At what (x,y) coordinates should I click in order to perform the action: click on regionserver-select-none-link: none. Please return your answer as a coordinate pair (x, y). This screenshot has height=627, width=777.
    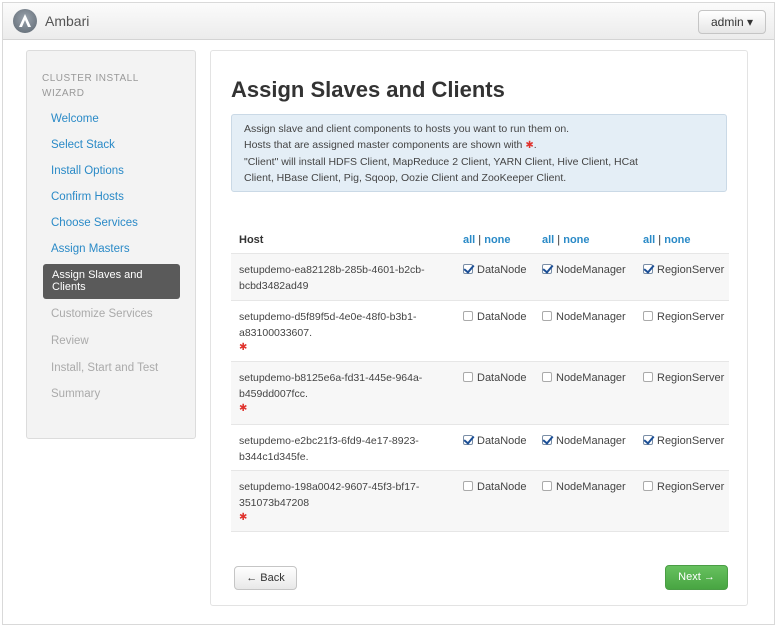
    Looking at the image, I should click on (677, 240).